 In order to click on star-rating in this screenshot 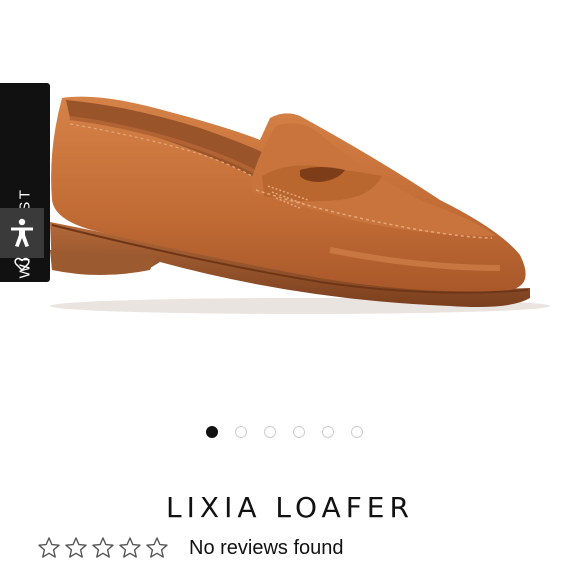, I will do `click(103, 548)`.